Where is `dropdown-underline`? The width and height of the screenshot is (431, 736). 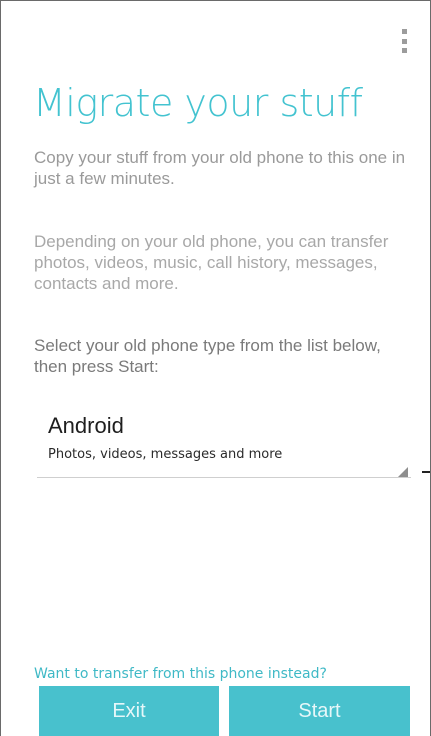
dropdown-underline is located at coordinates (224, 477).